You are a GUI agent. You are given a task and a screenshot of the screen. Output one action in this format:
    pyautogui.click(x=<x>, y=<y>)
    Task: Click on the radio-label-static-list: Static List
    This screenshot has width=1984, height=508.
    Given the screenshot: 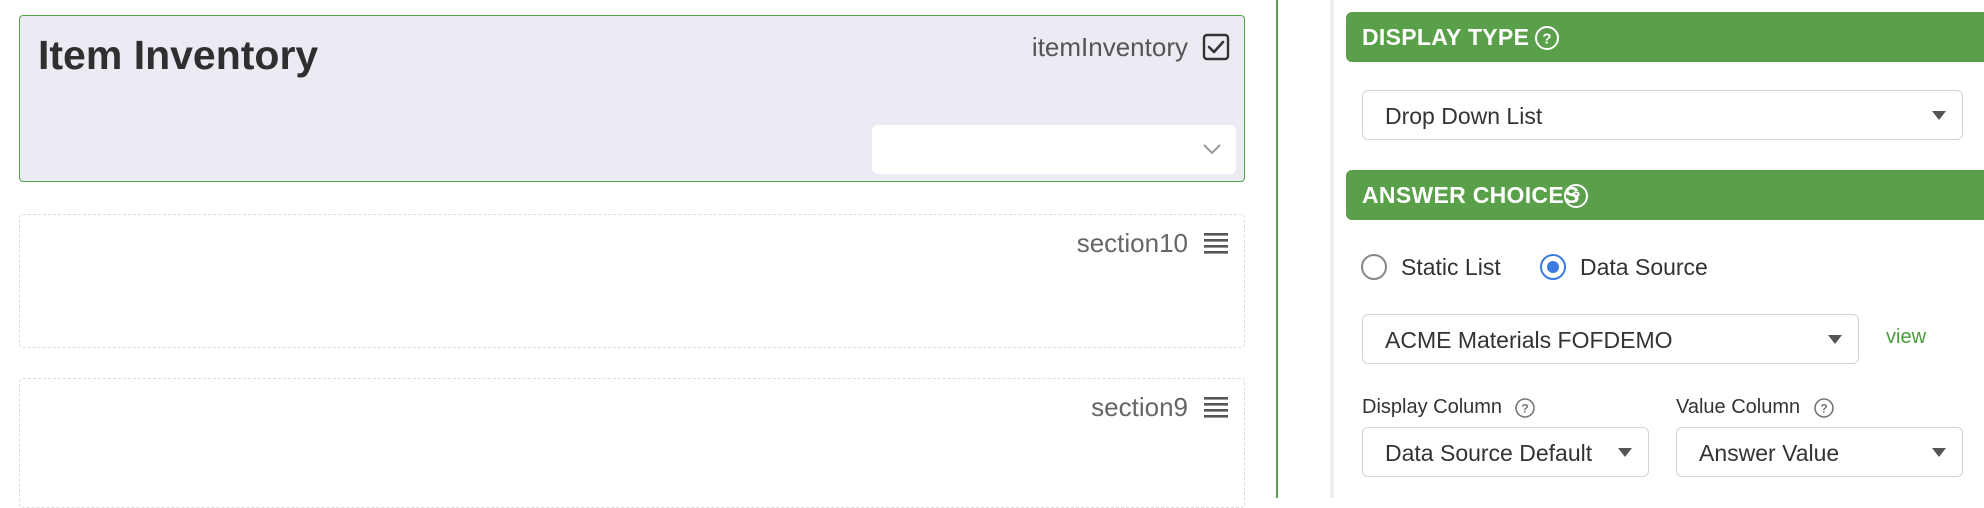 What is the action you would take?
    pyautogui.click(x=1451, y=267)
    